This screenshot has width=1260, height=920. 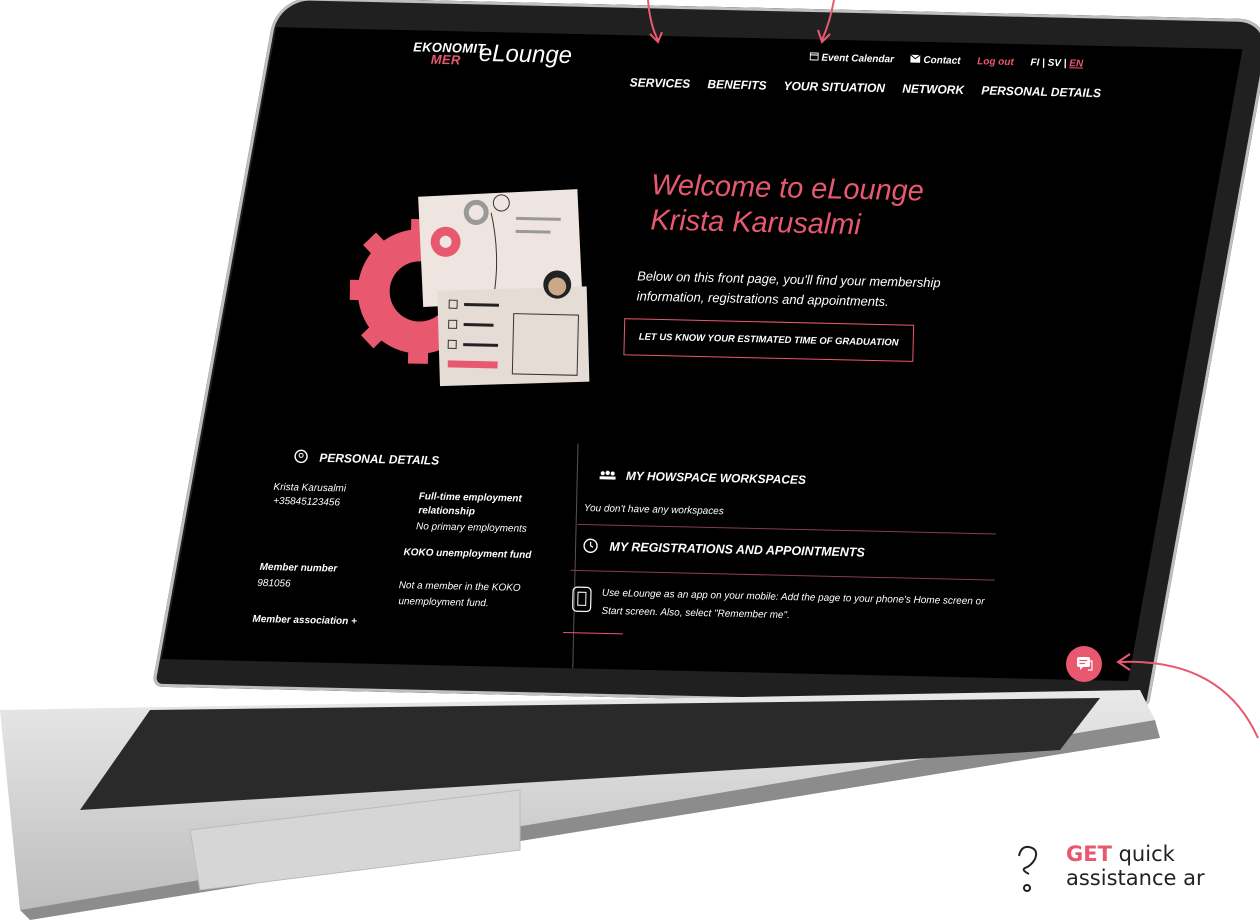 I want to click on chat-button, so click(x=1084, y=664).